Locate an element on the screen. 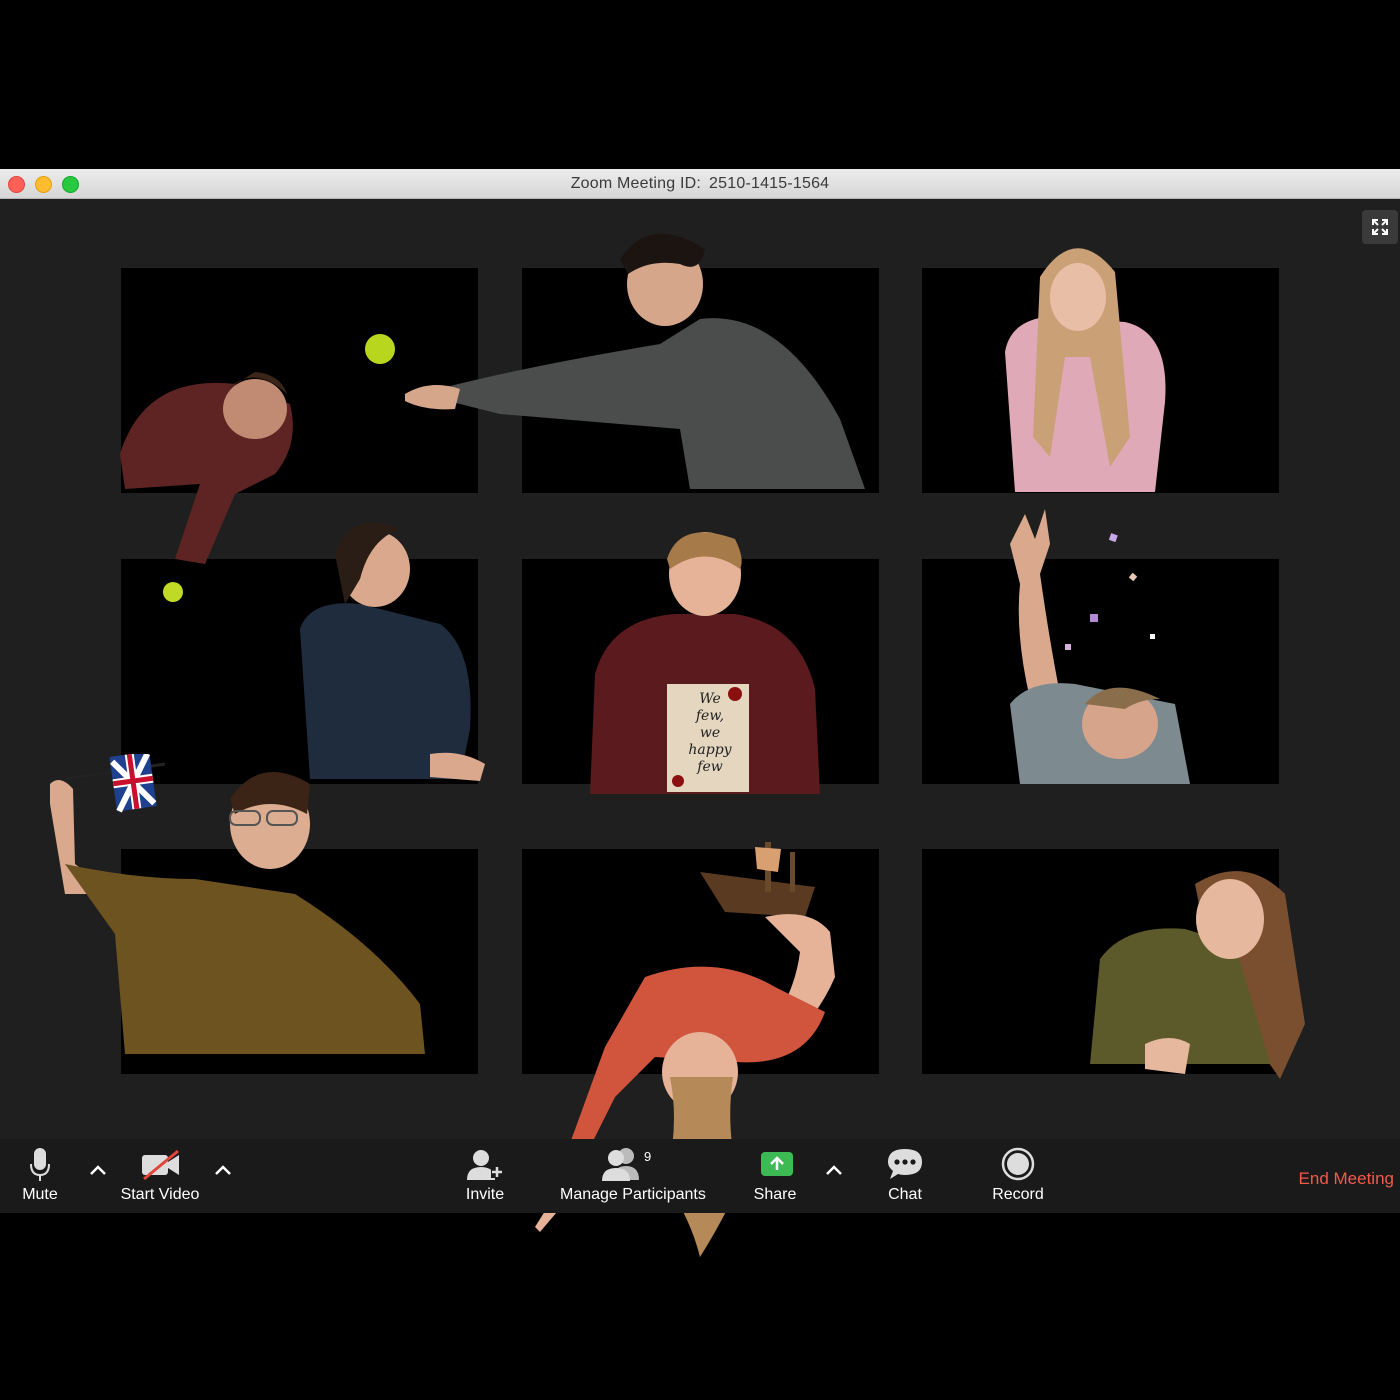 This screenshot has width=1400, height=1400. record-label: Record is located at coordinates (1018, 1194).